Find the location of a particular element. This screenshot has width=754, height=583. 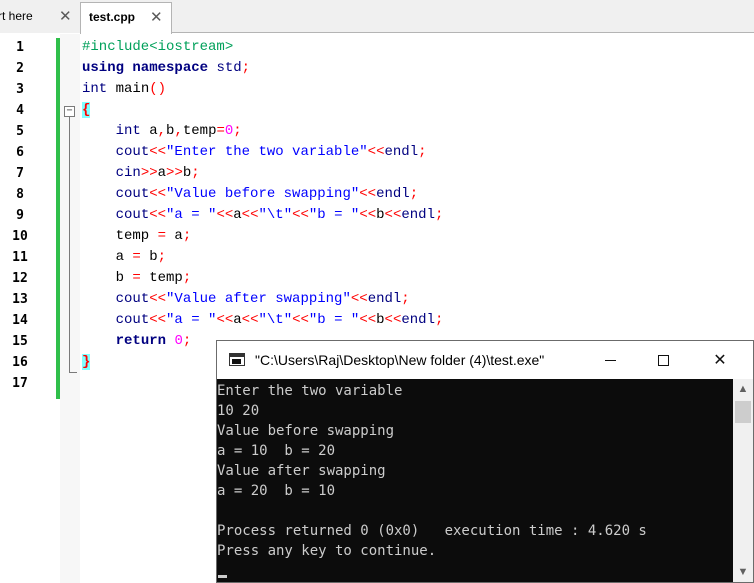

code-line-10: temp = a; is located at coordinates (137, 236).